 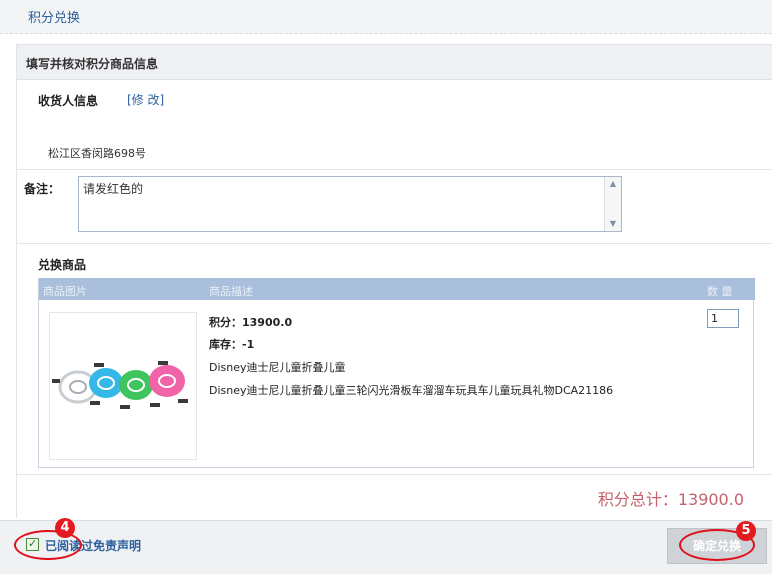 What do you see at coordinates (232, 344) in the screenshot?
I see `product-stock: 库存：-1` at bounding box center [232, 344].